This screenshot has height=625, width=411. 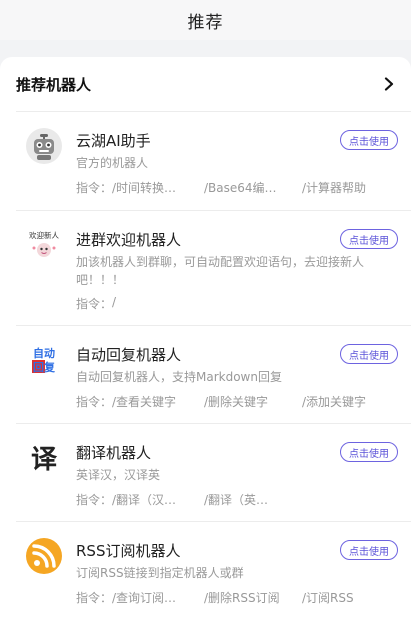 I want to click on auto-reply-avatar-icon: 自动 回复, so click(x=44, y=360).